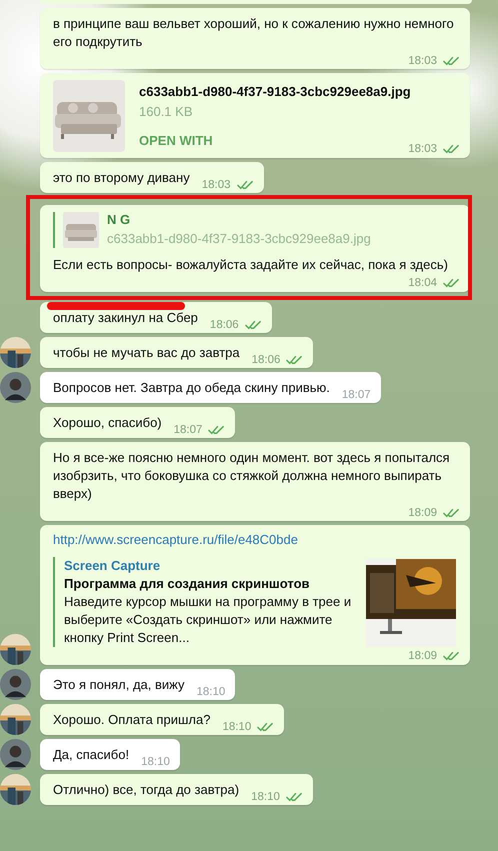  What do you see at coordinates (146, 353) in the screenshot?
I see `message-text: чтобы не мучать вас до завтра` at bounding box center [146, 353].